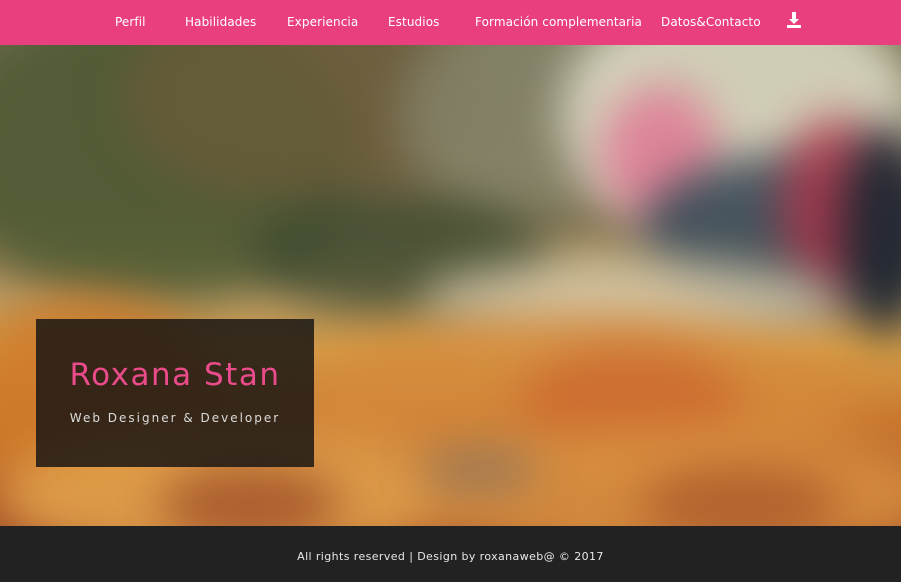 The height and width of the screenshot is (582, 901). I want to click on download-icon, so click(794, 20).